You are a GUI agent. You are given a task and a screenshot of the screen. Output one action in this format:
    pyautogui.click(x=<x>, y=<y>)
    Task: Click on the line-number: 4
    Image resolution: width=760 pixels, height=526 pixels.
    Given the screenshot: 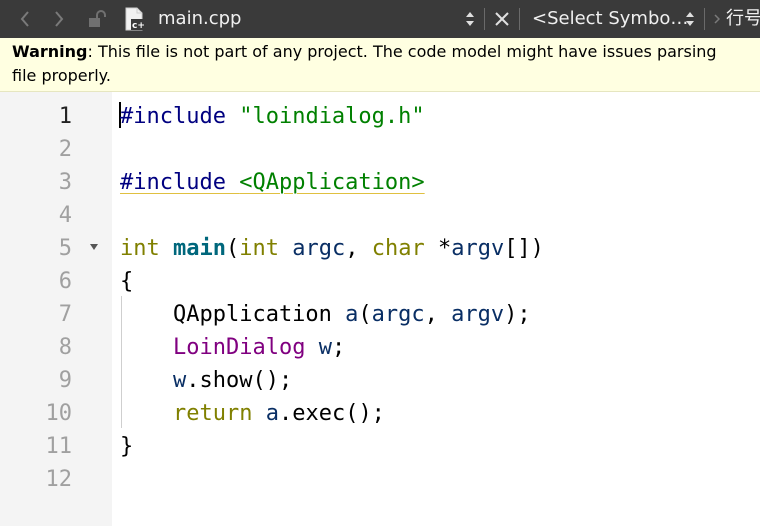 What is the action you would take?
    pyautogui.click(x=36, y=215)
    